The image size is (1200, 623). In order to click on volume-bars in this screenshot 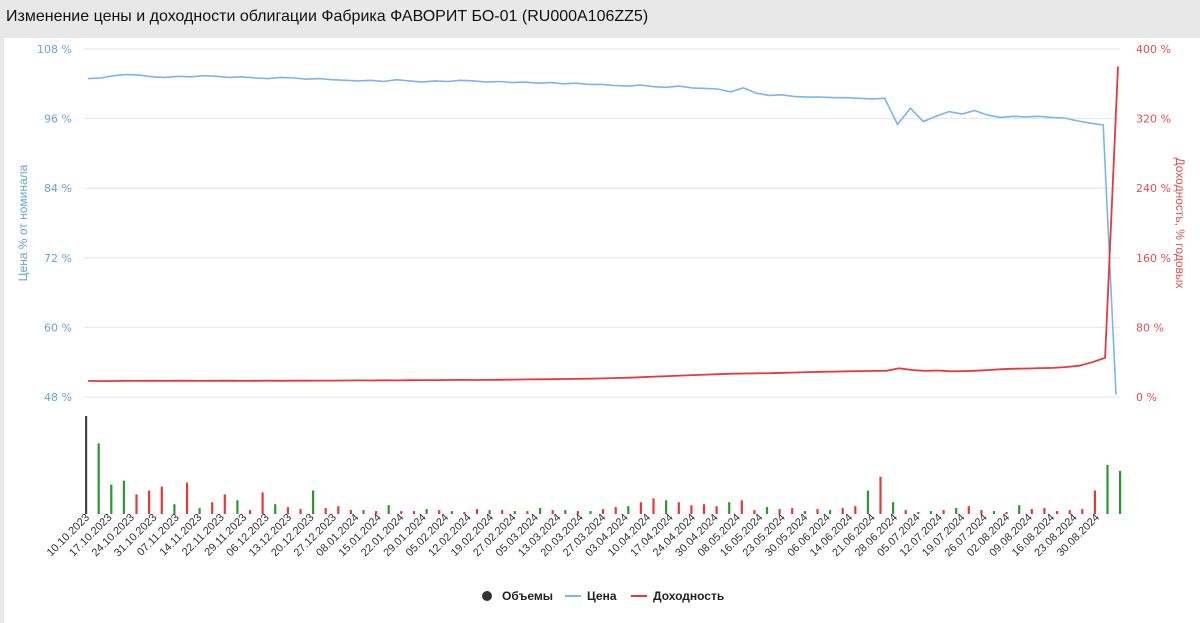, I will do `click(603, 465)`.